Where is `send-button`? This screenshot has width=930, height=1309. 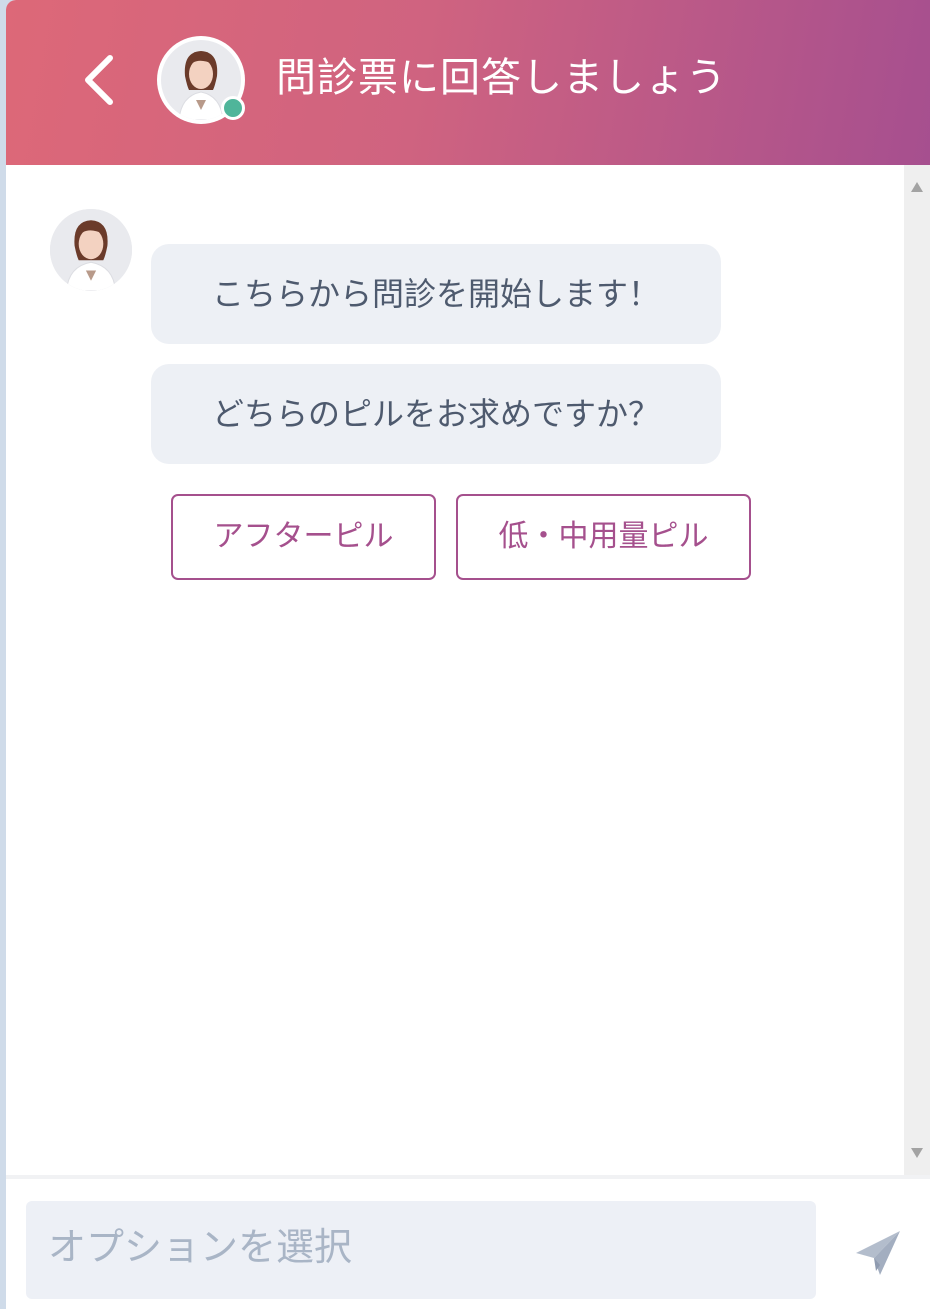
send-button is located at coordinates (878, 1253).